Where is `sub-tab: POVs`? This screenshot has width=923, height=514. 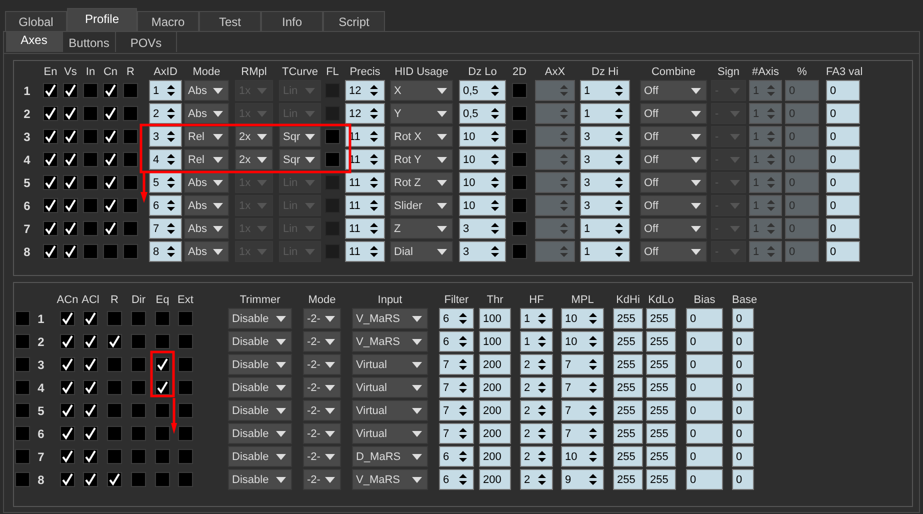 sub-tab: POVs is located at coordinates (146, 42).